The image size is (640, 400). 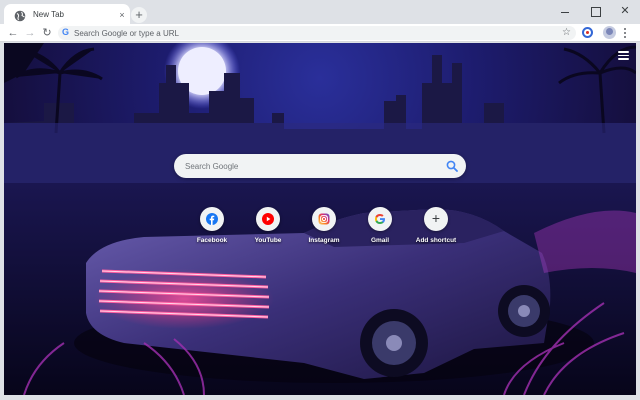 I want to click on tab-title: New Tab, so click(x=48, y=14).